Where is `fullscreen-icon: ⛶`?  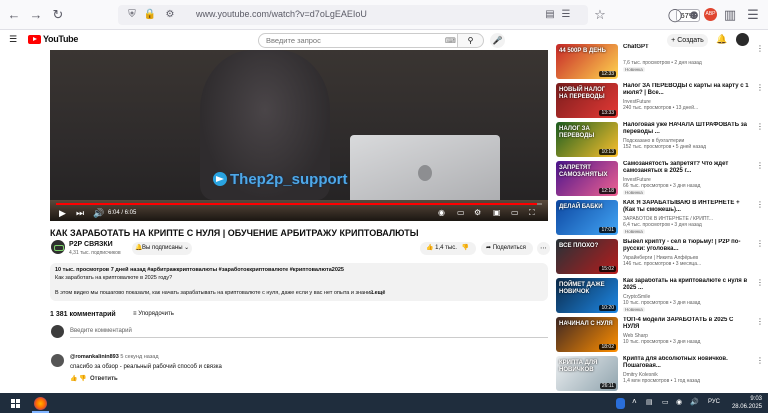
fullscreen-icon: ⛶ is located at coordinates (532, 213).